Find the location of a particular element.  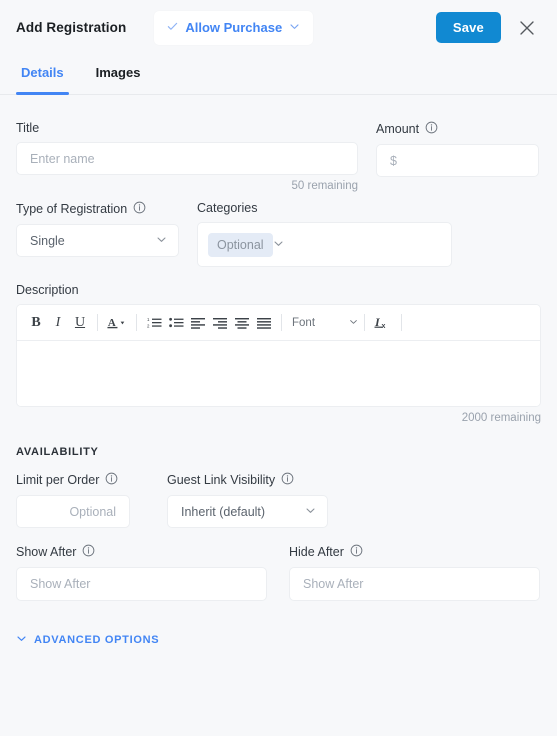

bold-icon: B is located at coordinates (36, 323).